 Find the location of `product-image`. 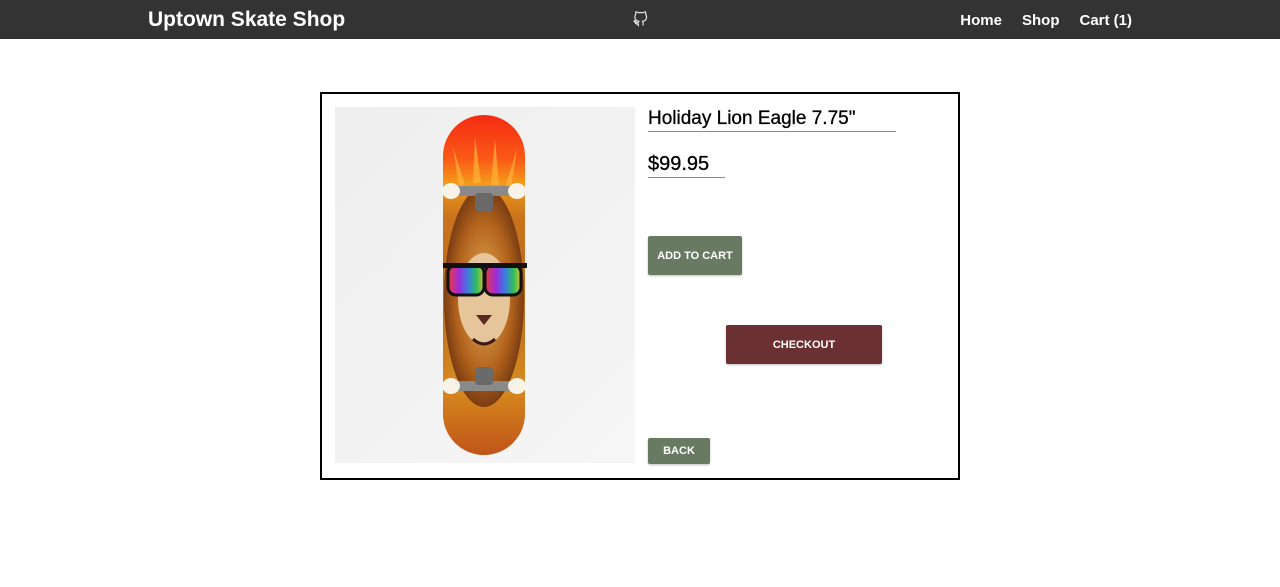

product-image is located at coordinates (485, 285).